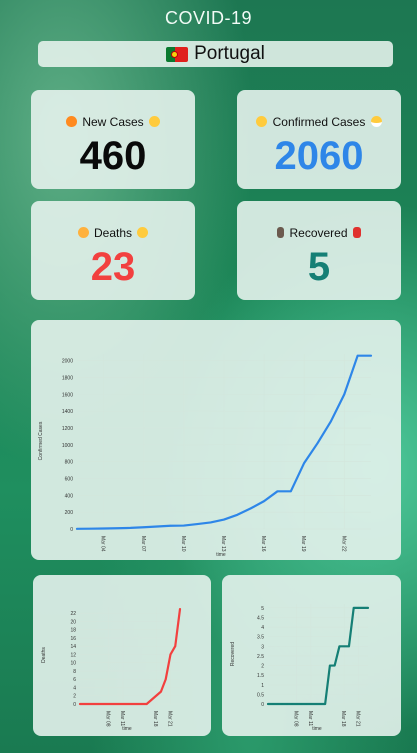 This screenshot has width=417, height=753. What do you see at coordinates (319, 267) in the screenshot?
I see `recovered-value: 5` at bounding box center [319, 267].